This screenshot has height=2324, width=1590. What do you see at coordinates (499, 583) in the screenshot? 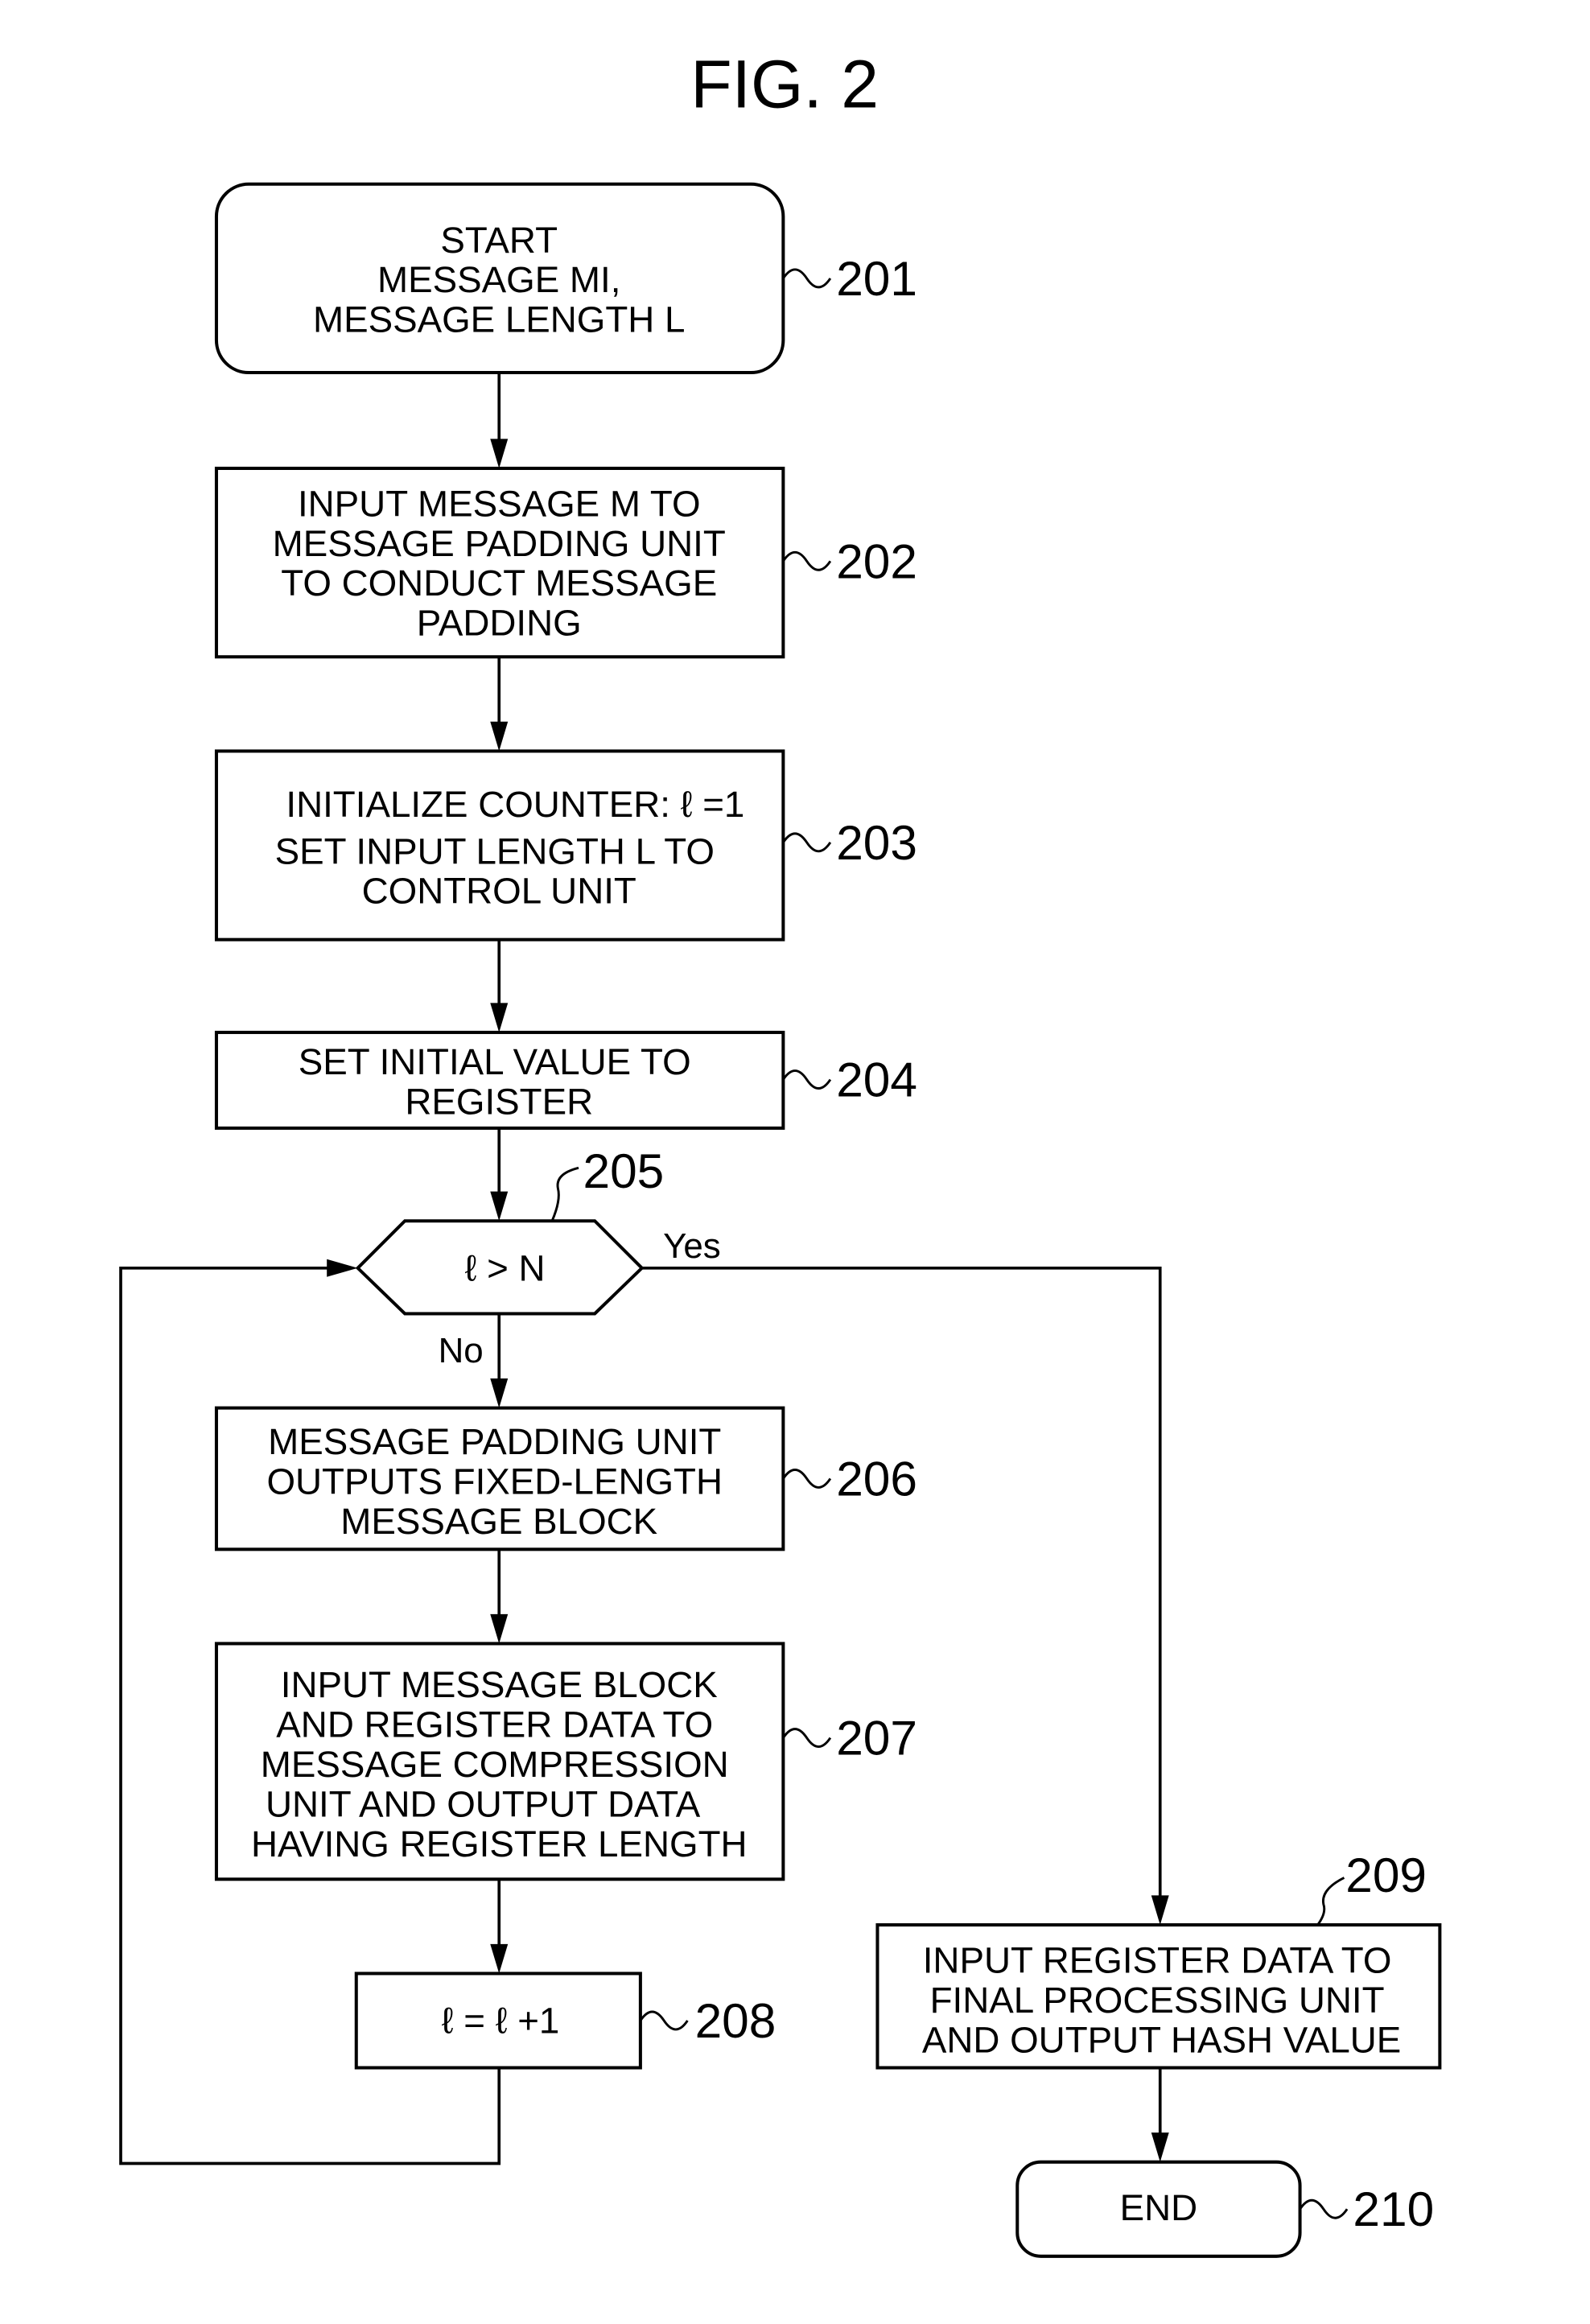
I see `step-202-line-3: TO CONDUCT MESSAGE` at bounding box center [499, 583].